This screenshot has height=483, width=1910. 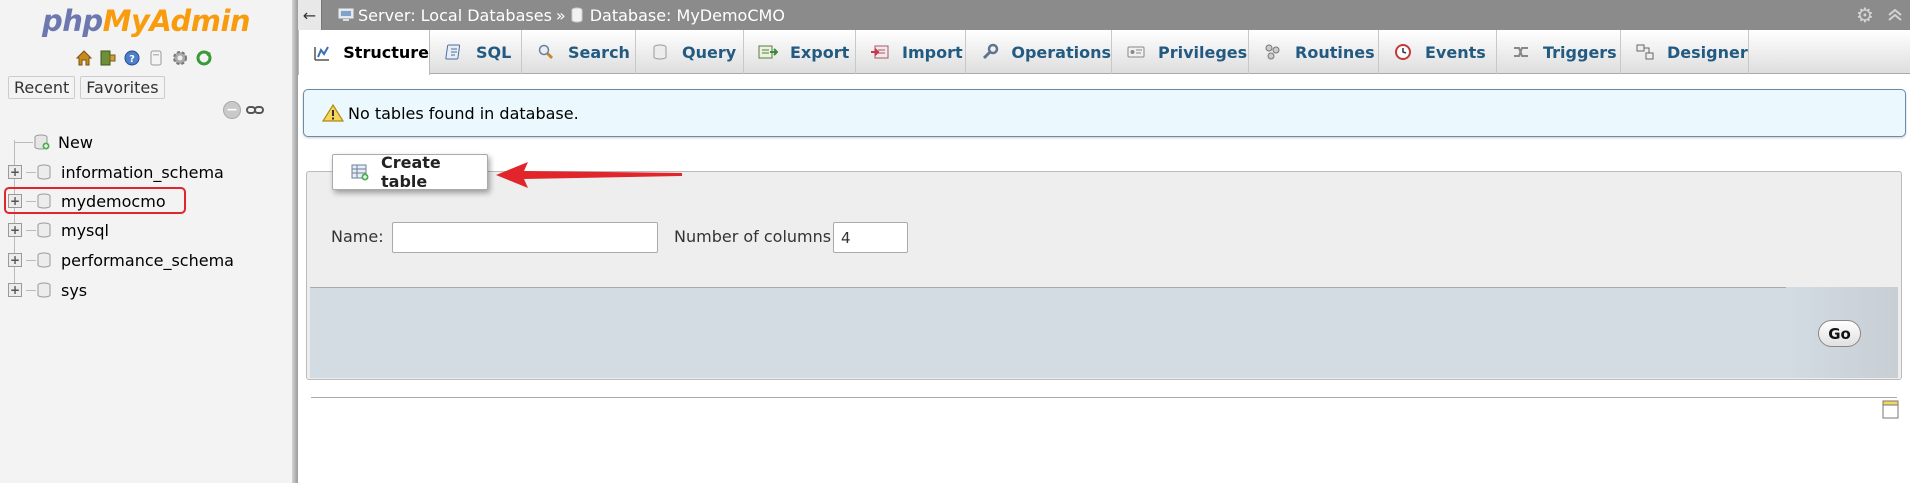 I want to click on link-with-main-icon, so click(x=255, y=110).